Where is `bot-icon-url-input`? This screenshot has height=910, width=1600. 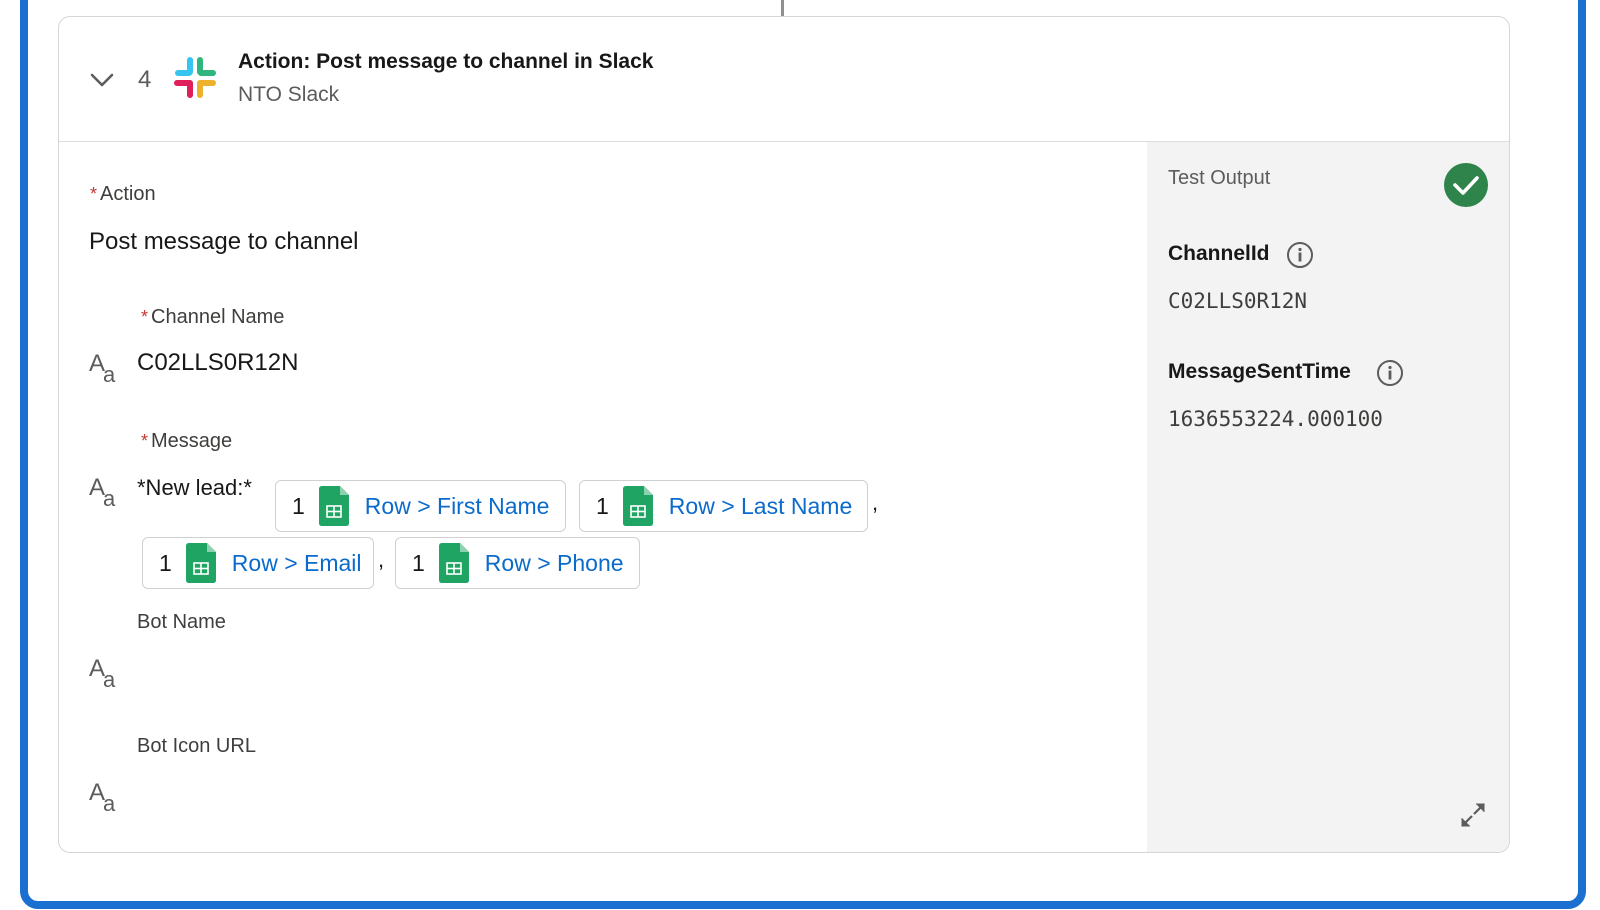
bot-icon-url-input is located at coordinates (437, 792).